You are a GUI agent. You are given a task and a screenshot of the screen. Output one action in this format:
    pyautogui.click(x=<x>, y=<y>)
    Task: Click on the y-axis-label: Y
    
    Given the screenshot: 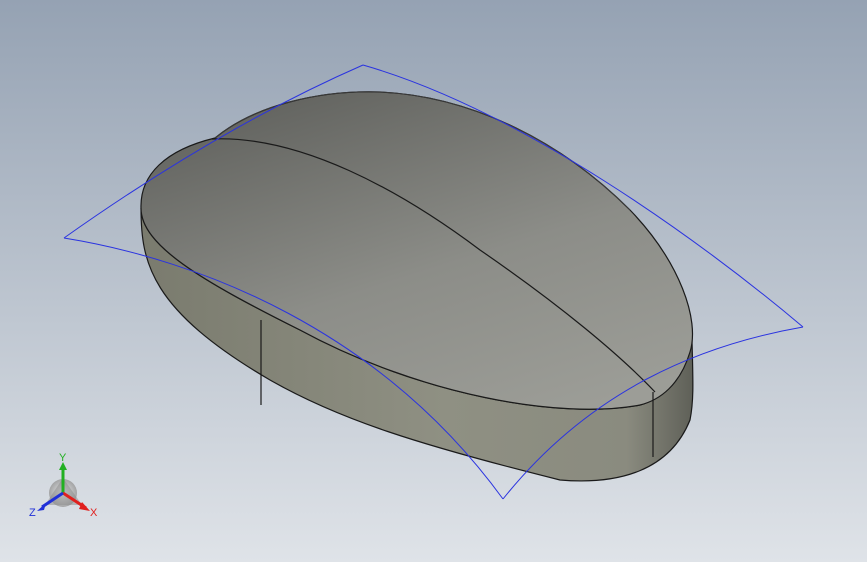 What is the action you would take?
    pyautogui.click(x=63, y=458)
    